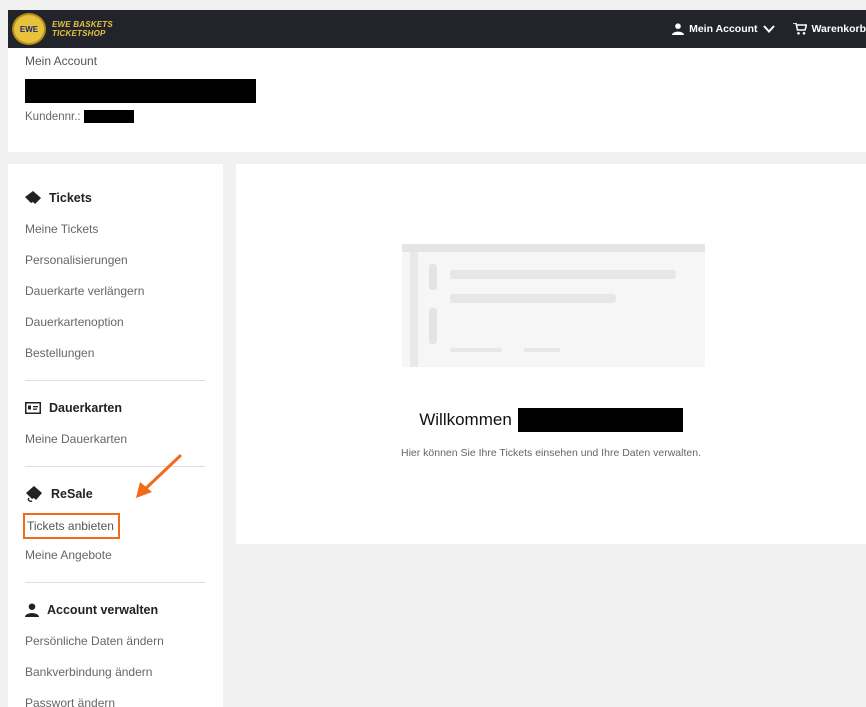 This screenshot has width=866, height=707. What do you see at coordinates (33, 408) in the screenshot?
I see `id-card-icon` at bounding box center [33, 408].